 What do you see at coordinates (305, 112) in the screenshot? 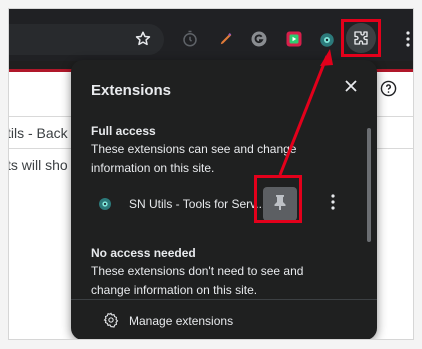
I see `annotation-arrow` at bounding box center [305, 112].